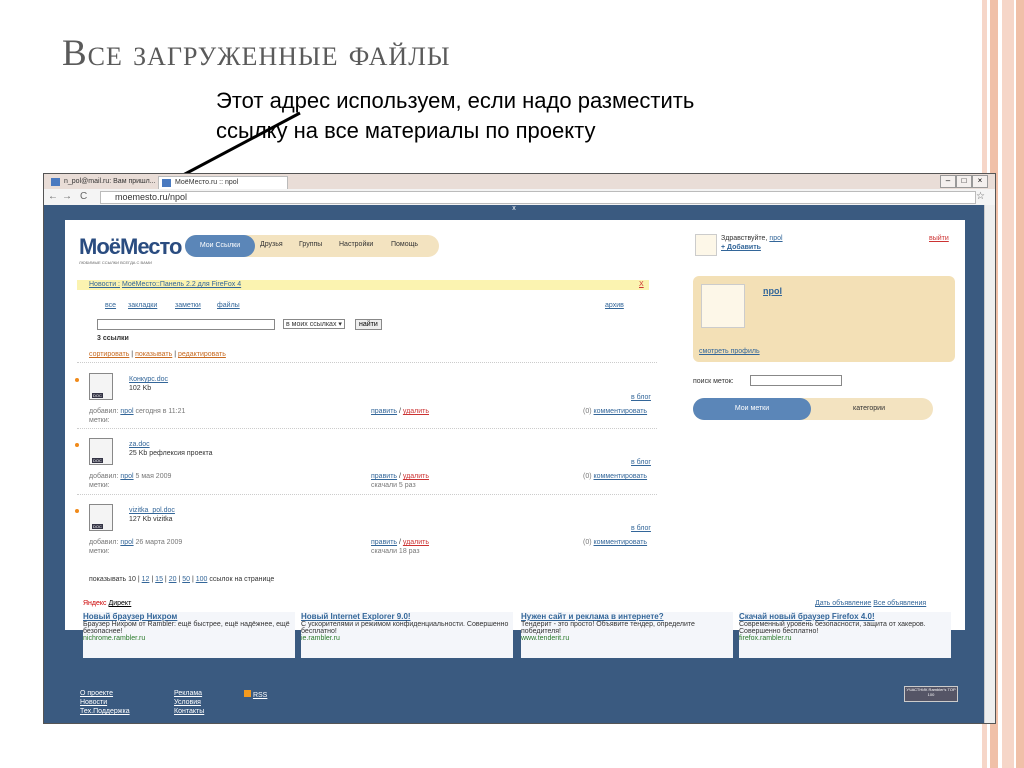 The width and height of the screenshot is (1024, 768). Describe the element at coordinates (247, 693) in the screenshot. I see `rss-icon` at that location.